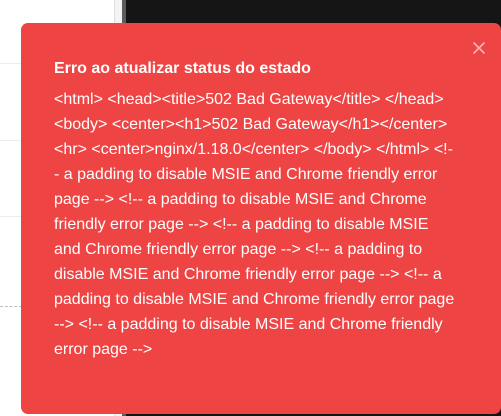 This screenshot has height=416, width=501. I want to click on close-button, so click(479, 48).